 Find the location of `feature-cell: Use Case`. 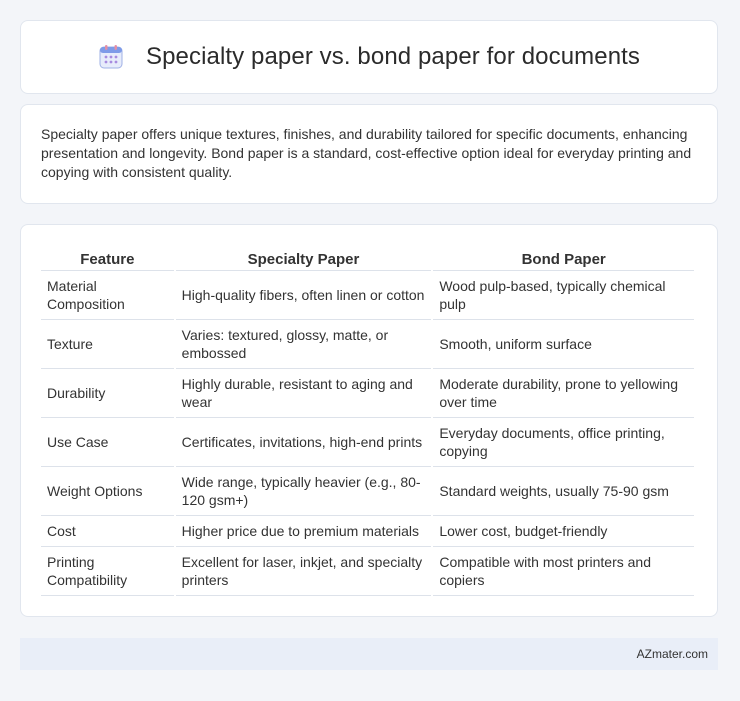

feature-cell: Use Case is located at coordinates (107, 442).